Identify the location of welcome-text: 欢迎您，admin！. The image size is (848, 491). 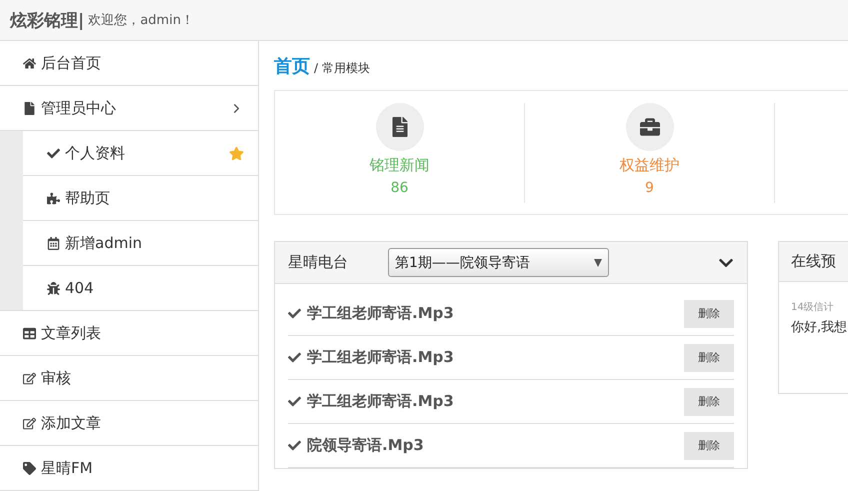
(141, 20).